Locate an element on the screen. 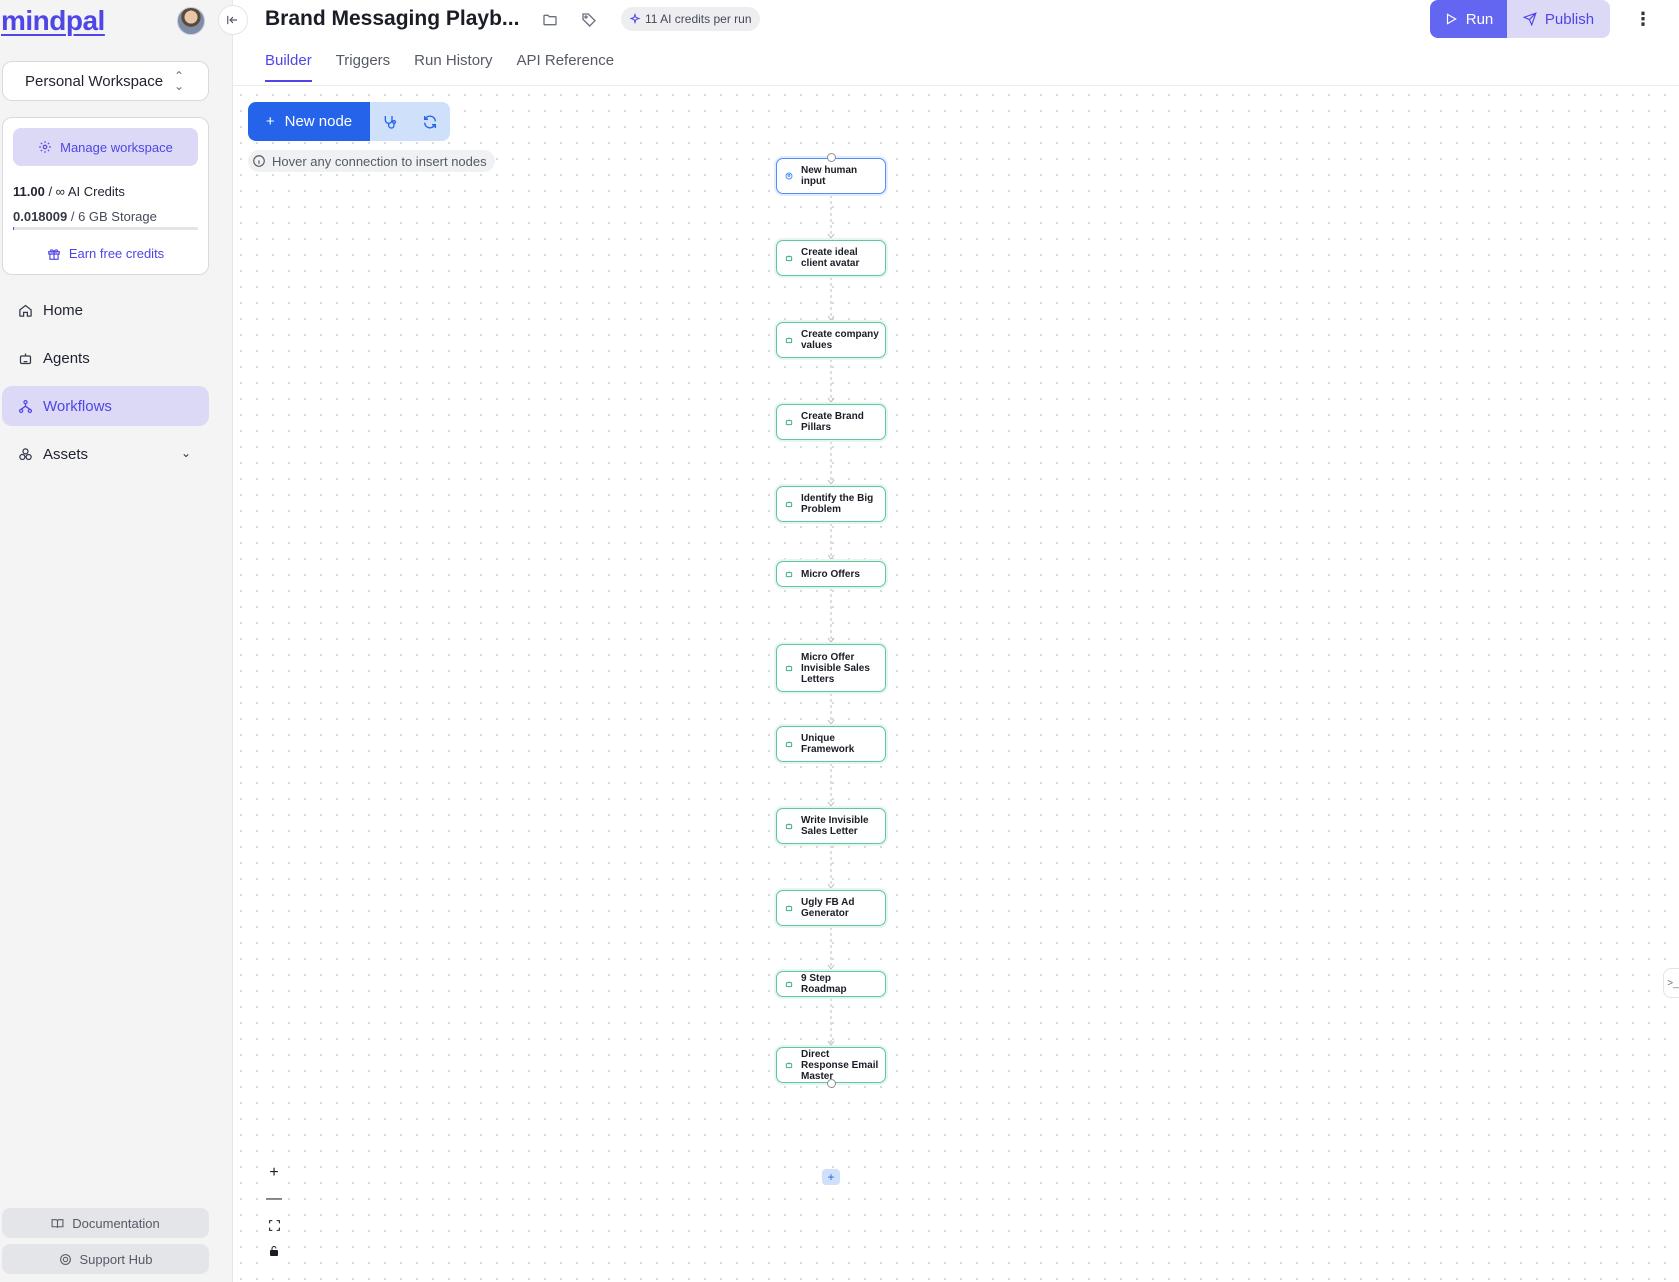 The width and height of the screenshot is (1679, 1282). run-button: Run is located at coordinates (1468, 19).